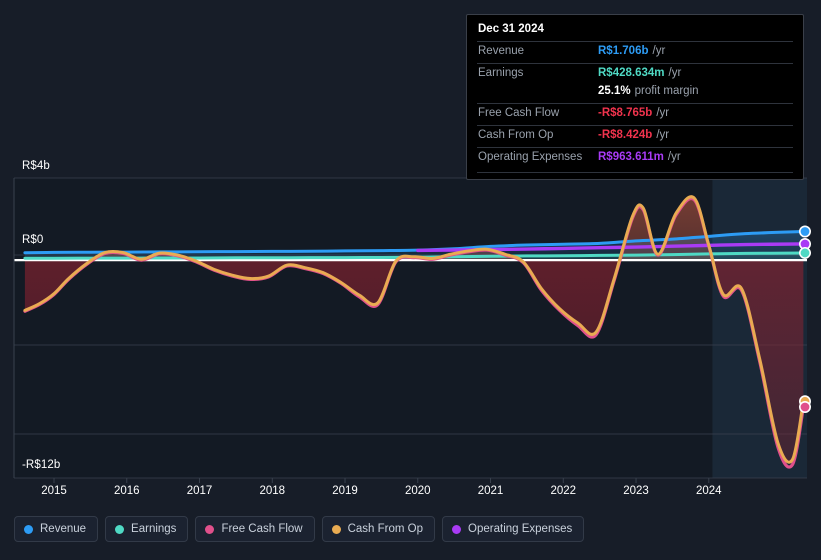 This screenshot has width=821, height=560. I want to click on tooltip-margin-value: 25.1%, so click(614, 91).